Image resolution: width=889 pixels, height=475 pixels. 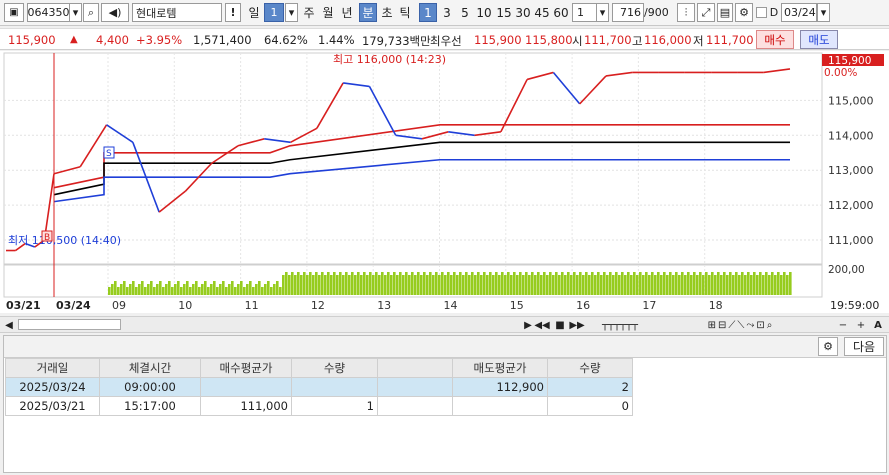 What do you see at coordinates (368, 12) in the screenshot?
I see `period-minute-button: 분` at bounding box center [368, 12].